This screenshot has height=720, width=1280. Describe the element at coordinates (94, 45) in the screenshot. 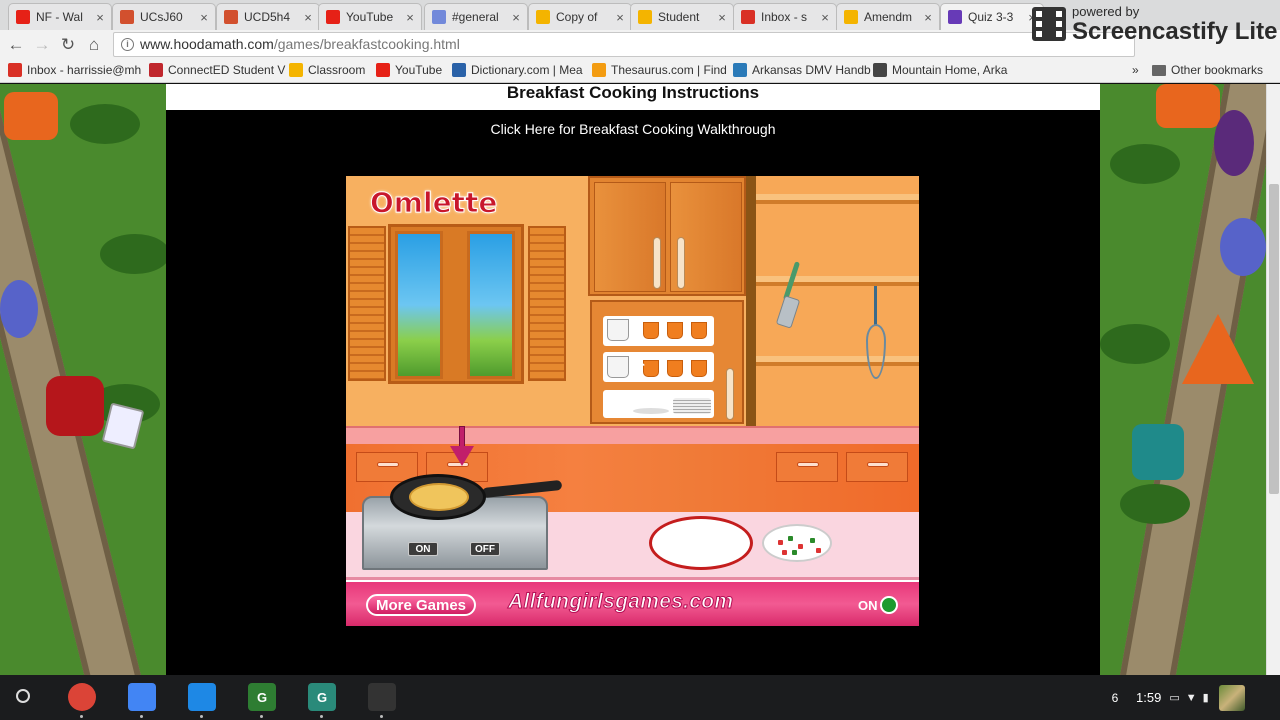

I see `home-icon: ⌂` at that location.